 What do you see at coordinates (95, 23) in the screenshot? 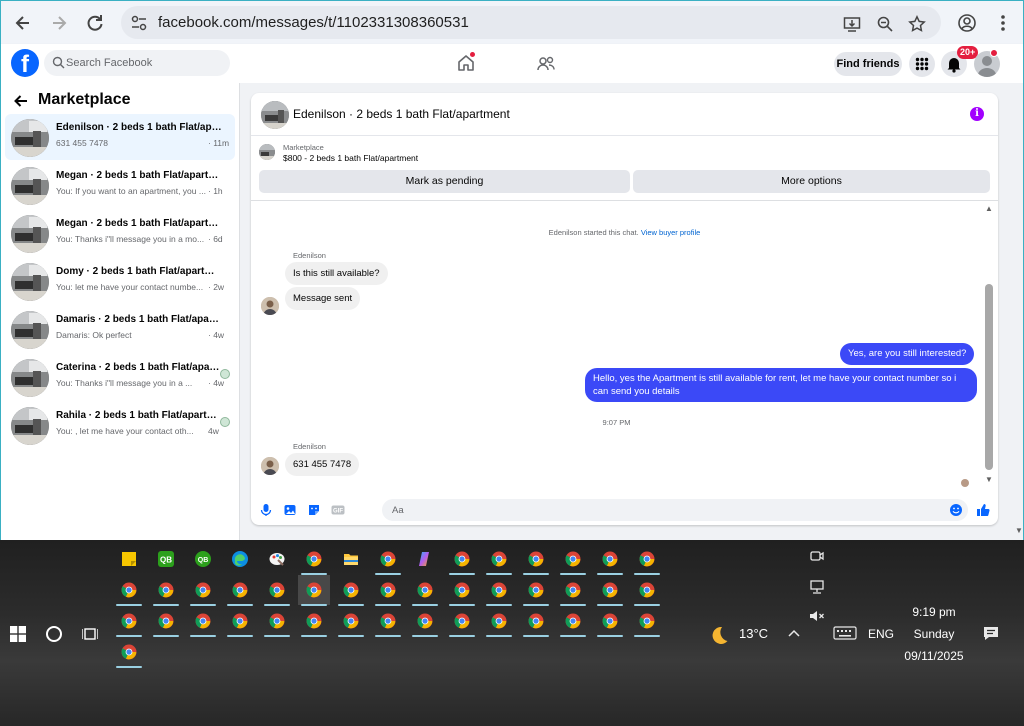
I see `reload-icon` at bounding box center [95, 23].